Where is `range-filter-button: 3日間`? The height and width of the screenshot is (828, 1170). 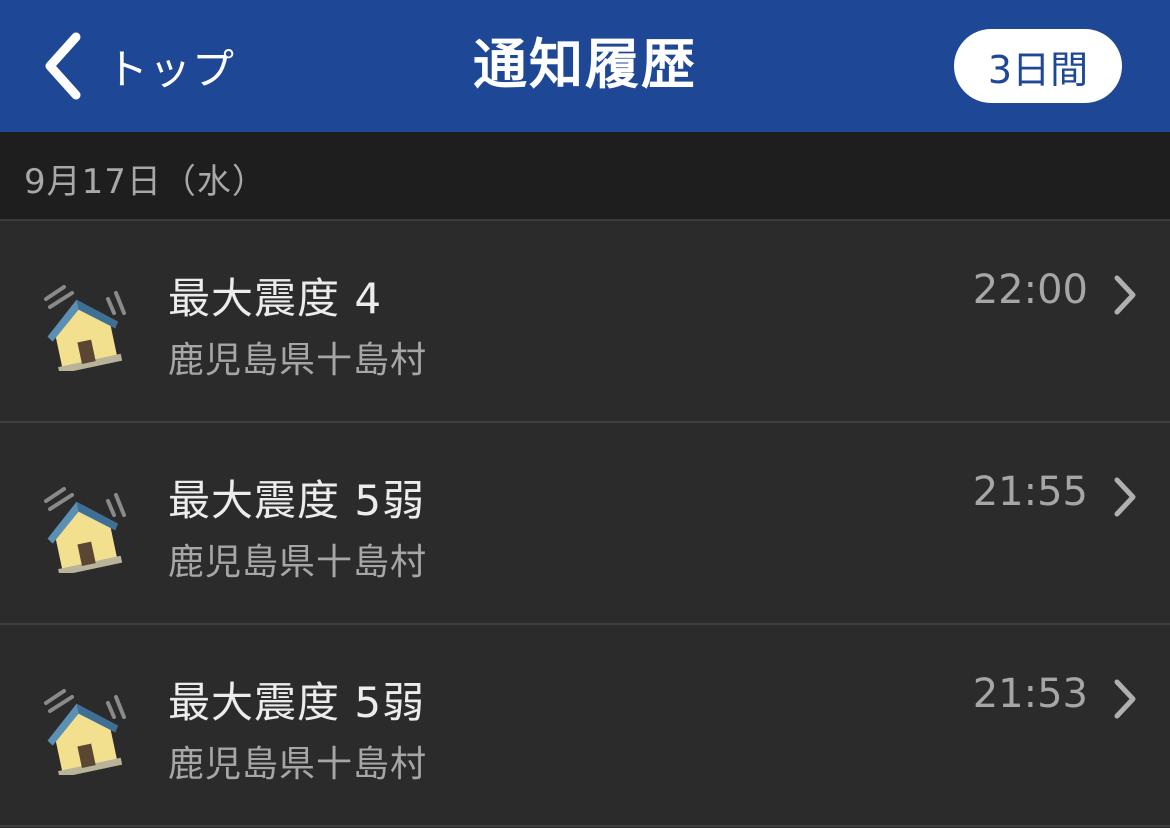
range-filter-button: 3日間 is located at coordinates (1038, 66).